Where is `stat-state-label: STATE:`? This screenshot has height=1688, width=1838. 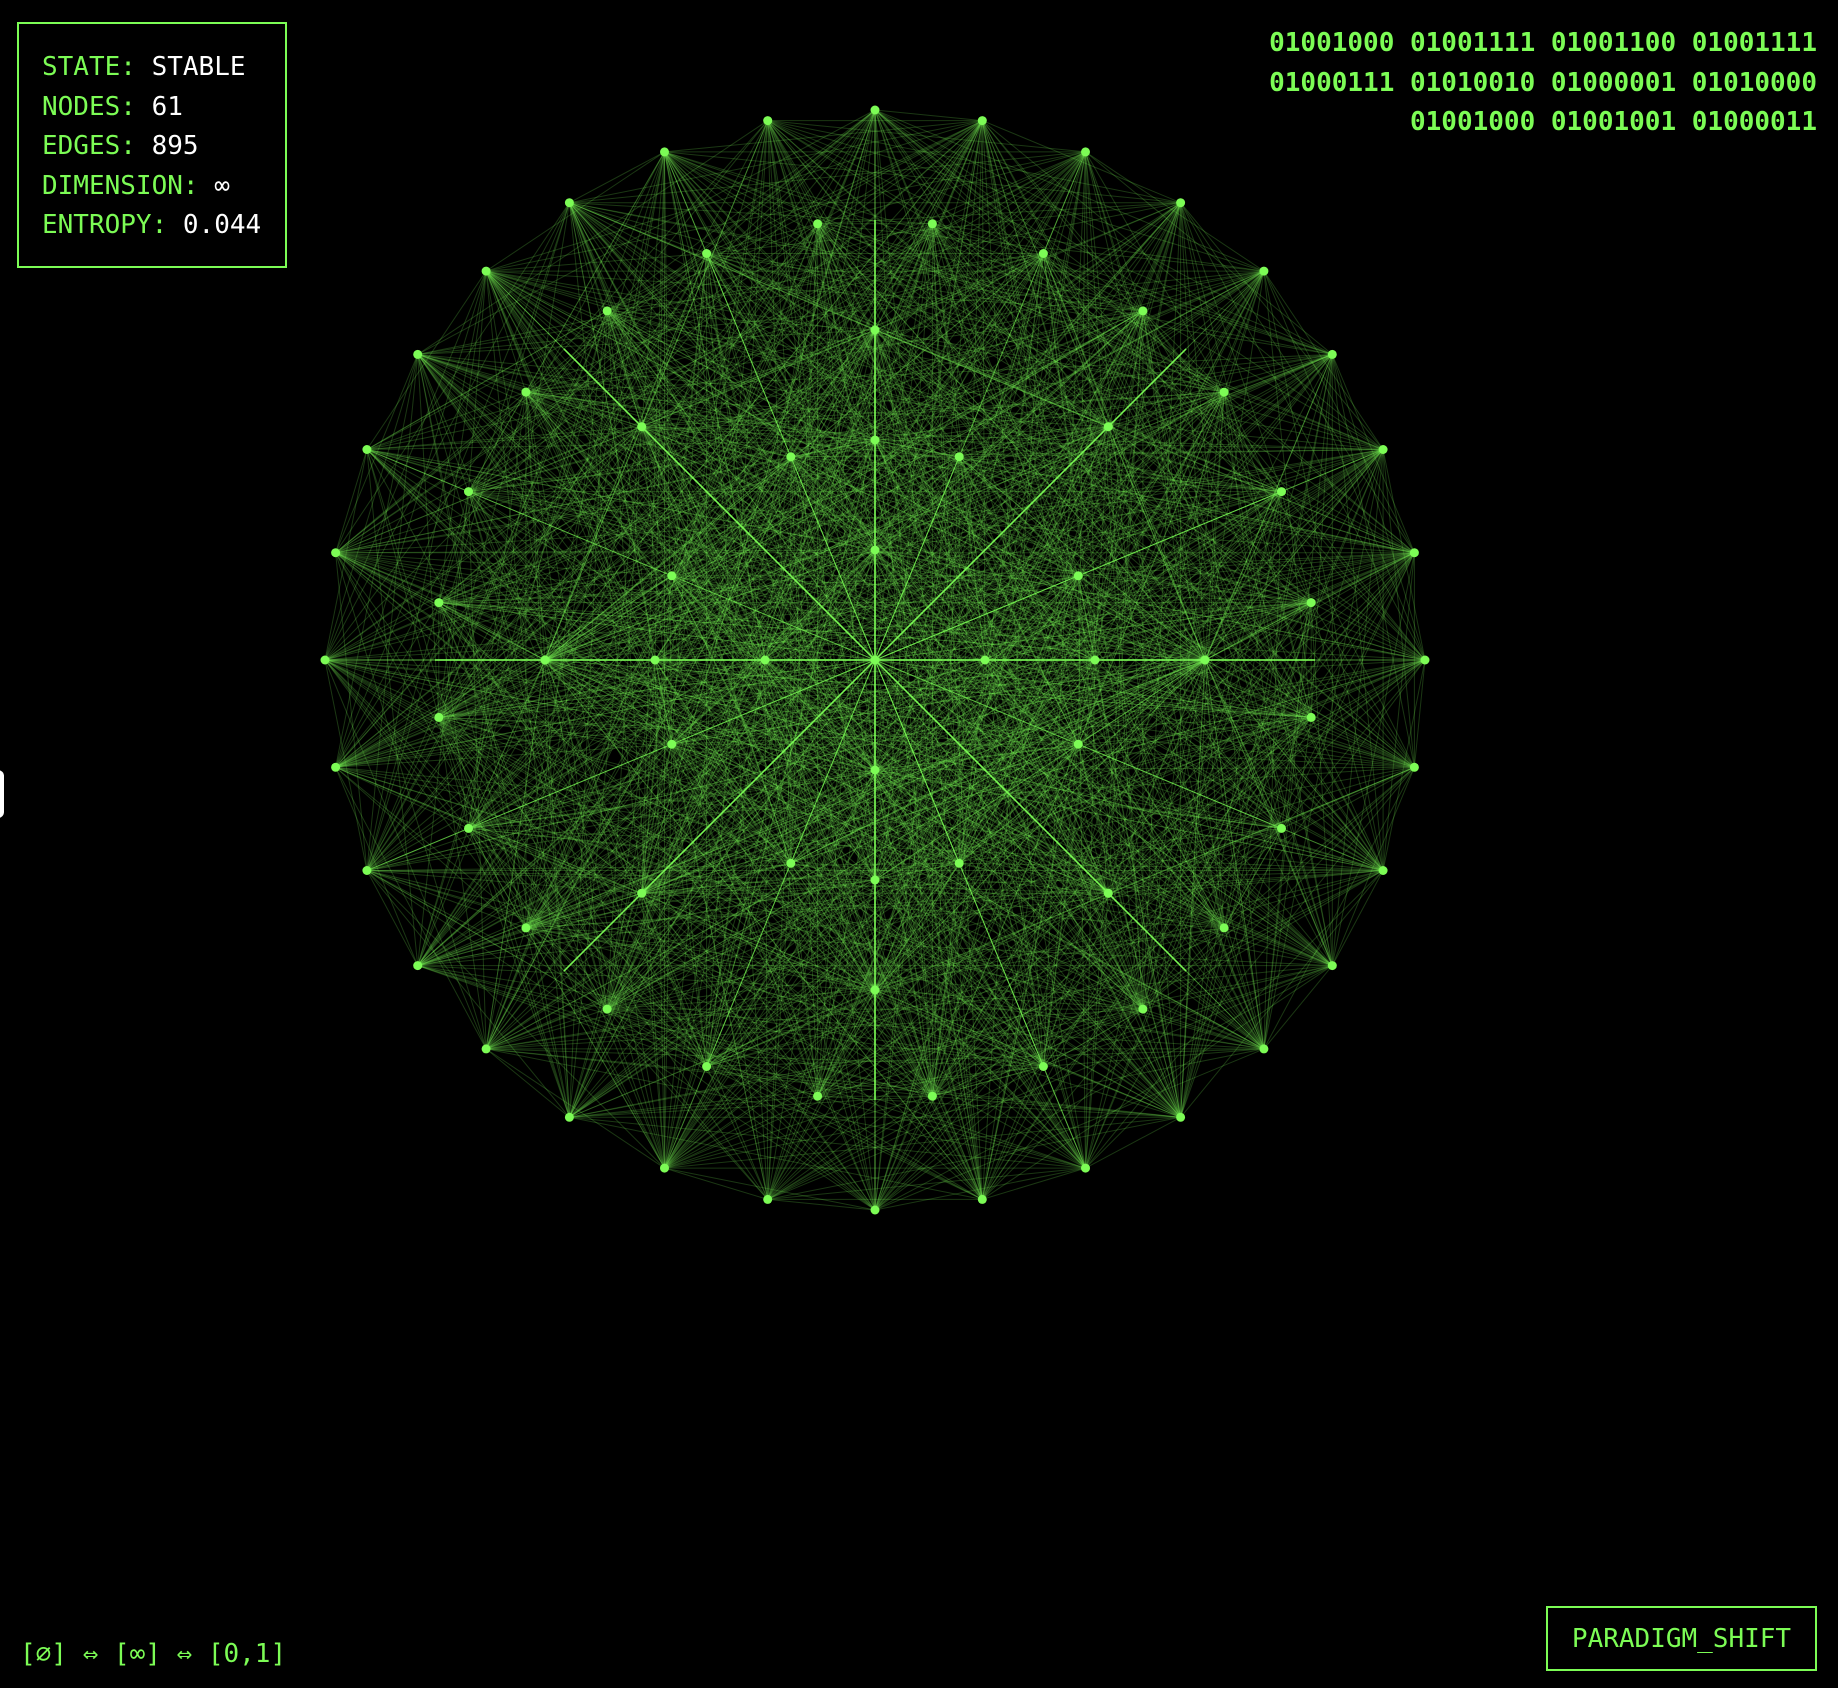 stat-state-label: STATE: is located at coordinates (89, 67).